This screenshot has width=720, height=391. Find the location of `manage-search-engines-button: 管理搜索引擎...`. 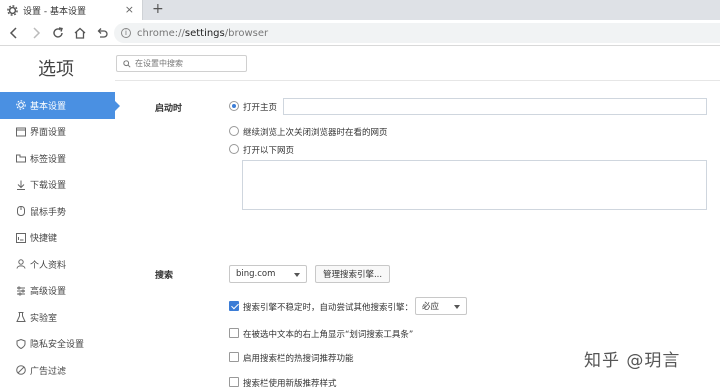

manage-search-engines-button: 管理搜索引擎... is located at coordinates (352, 274).